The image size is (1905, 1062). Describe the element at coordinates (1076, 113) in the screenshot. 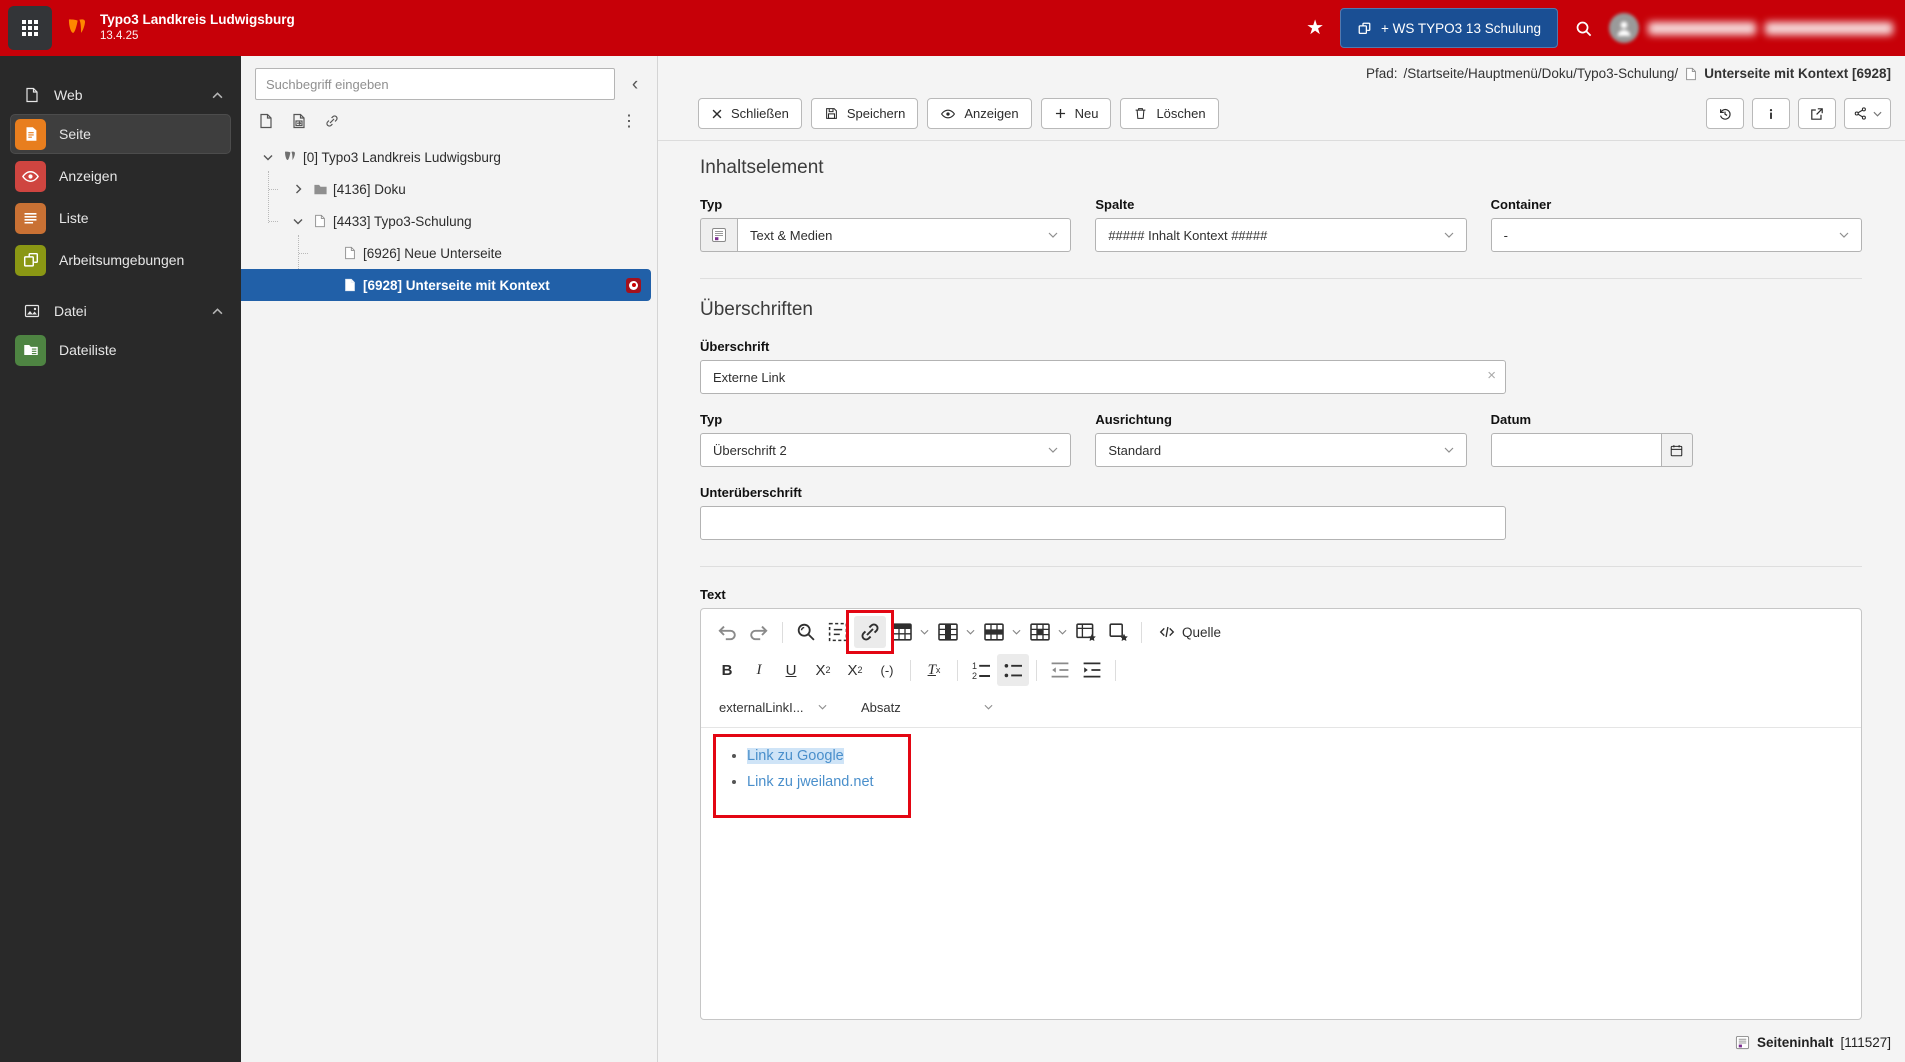

I see `new-button: Neu` at that location.